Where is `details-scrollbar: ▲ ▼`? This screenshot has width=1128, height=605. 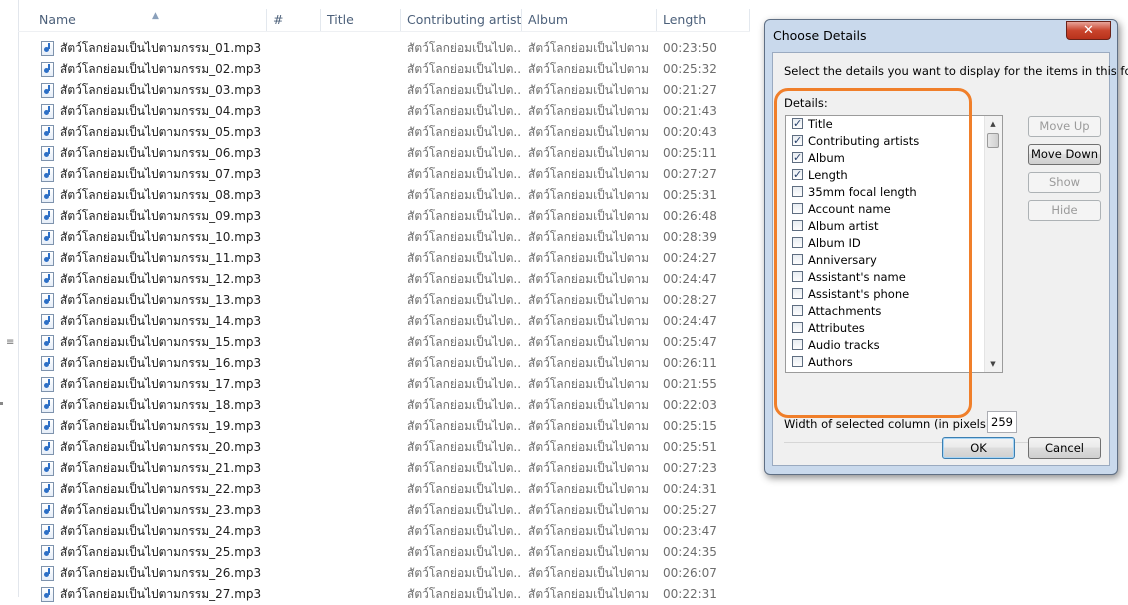
details-scrollbar: ▲ ▼ is located at coordinates (993, 244).